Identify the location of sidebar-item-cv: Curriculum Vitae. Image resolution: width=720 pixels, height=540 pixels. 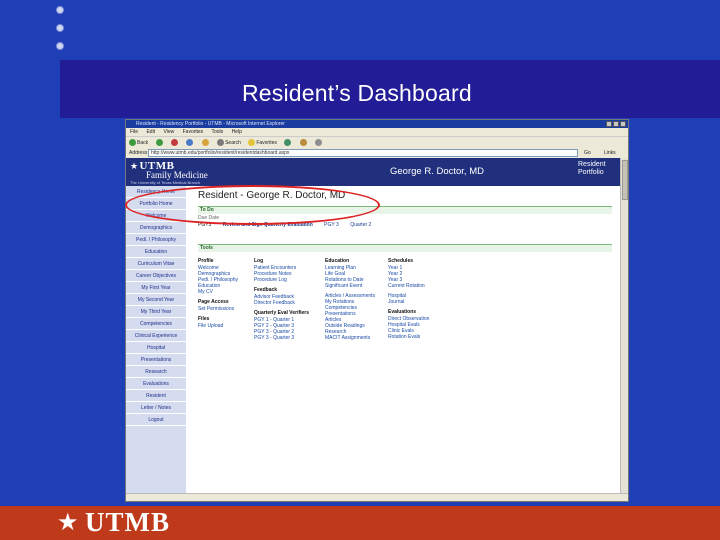
(156, 264).